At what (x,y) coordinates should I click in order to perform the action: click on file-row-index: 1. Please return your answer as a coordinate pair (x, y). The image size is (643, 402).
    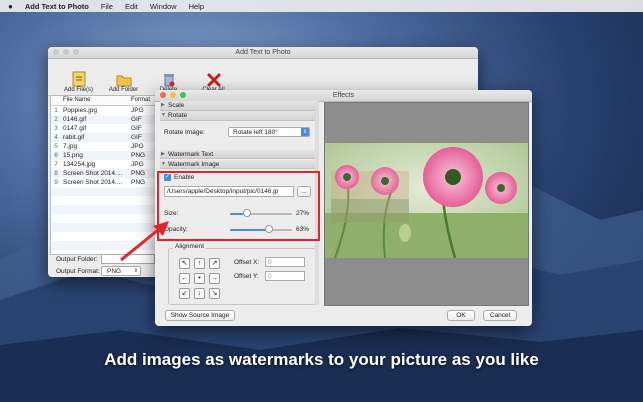
    Looking at the image, I should click on (56, 110).